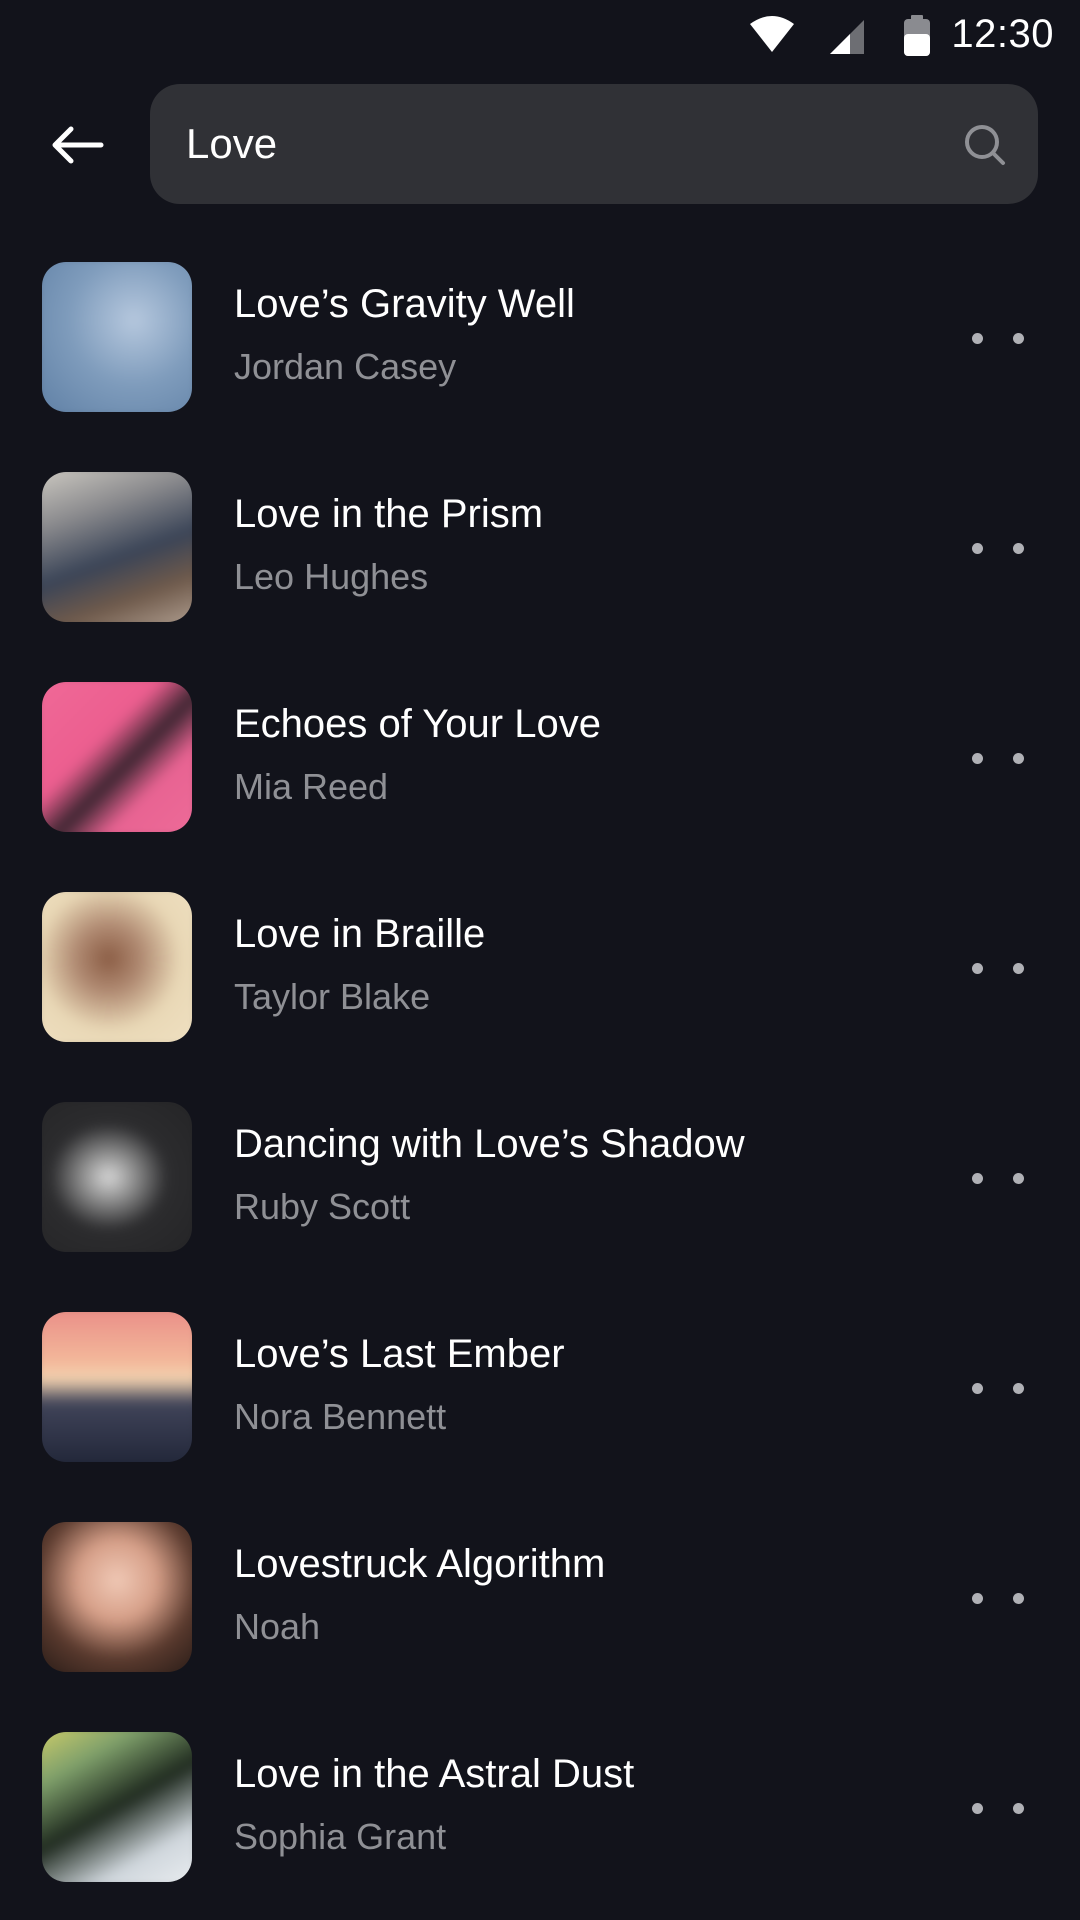 The image size is (1080, 1920). I want to click on search-bar, so click(594, 144).